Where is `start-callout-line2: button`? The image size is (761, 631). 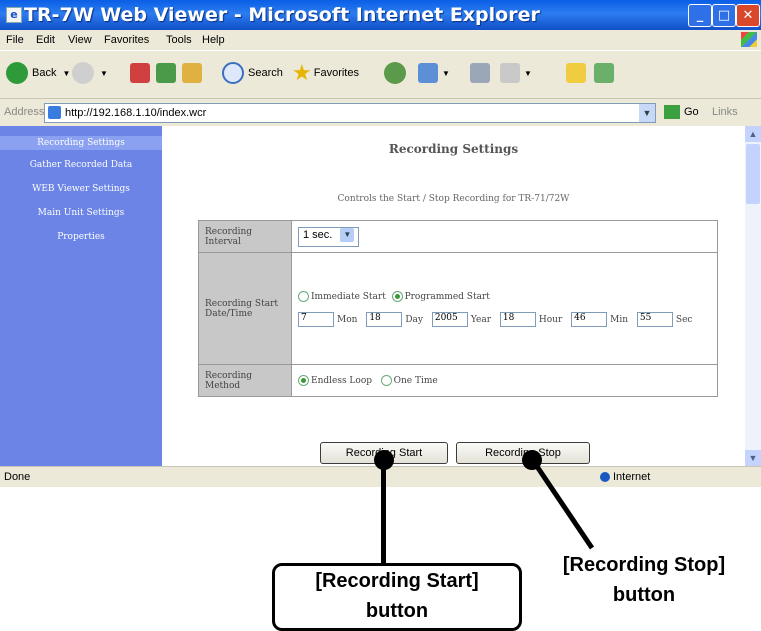
start-callout-line2: button is located at coordinates (397, 611).